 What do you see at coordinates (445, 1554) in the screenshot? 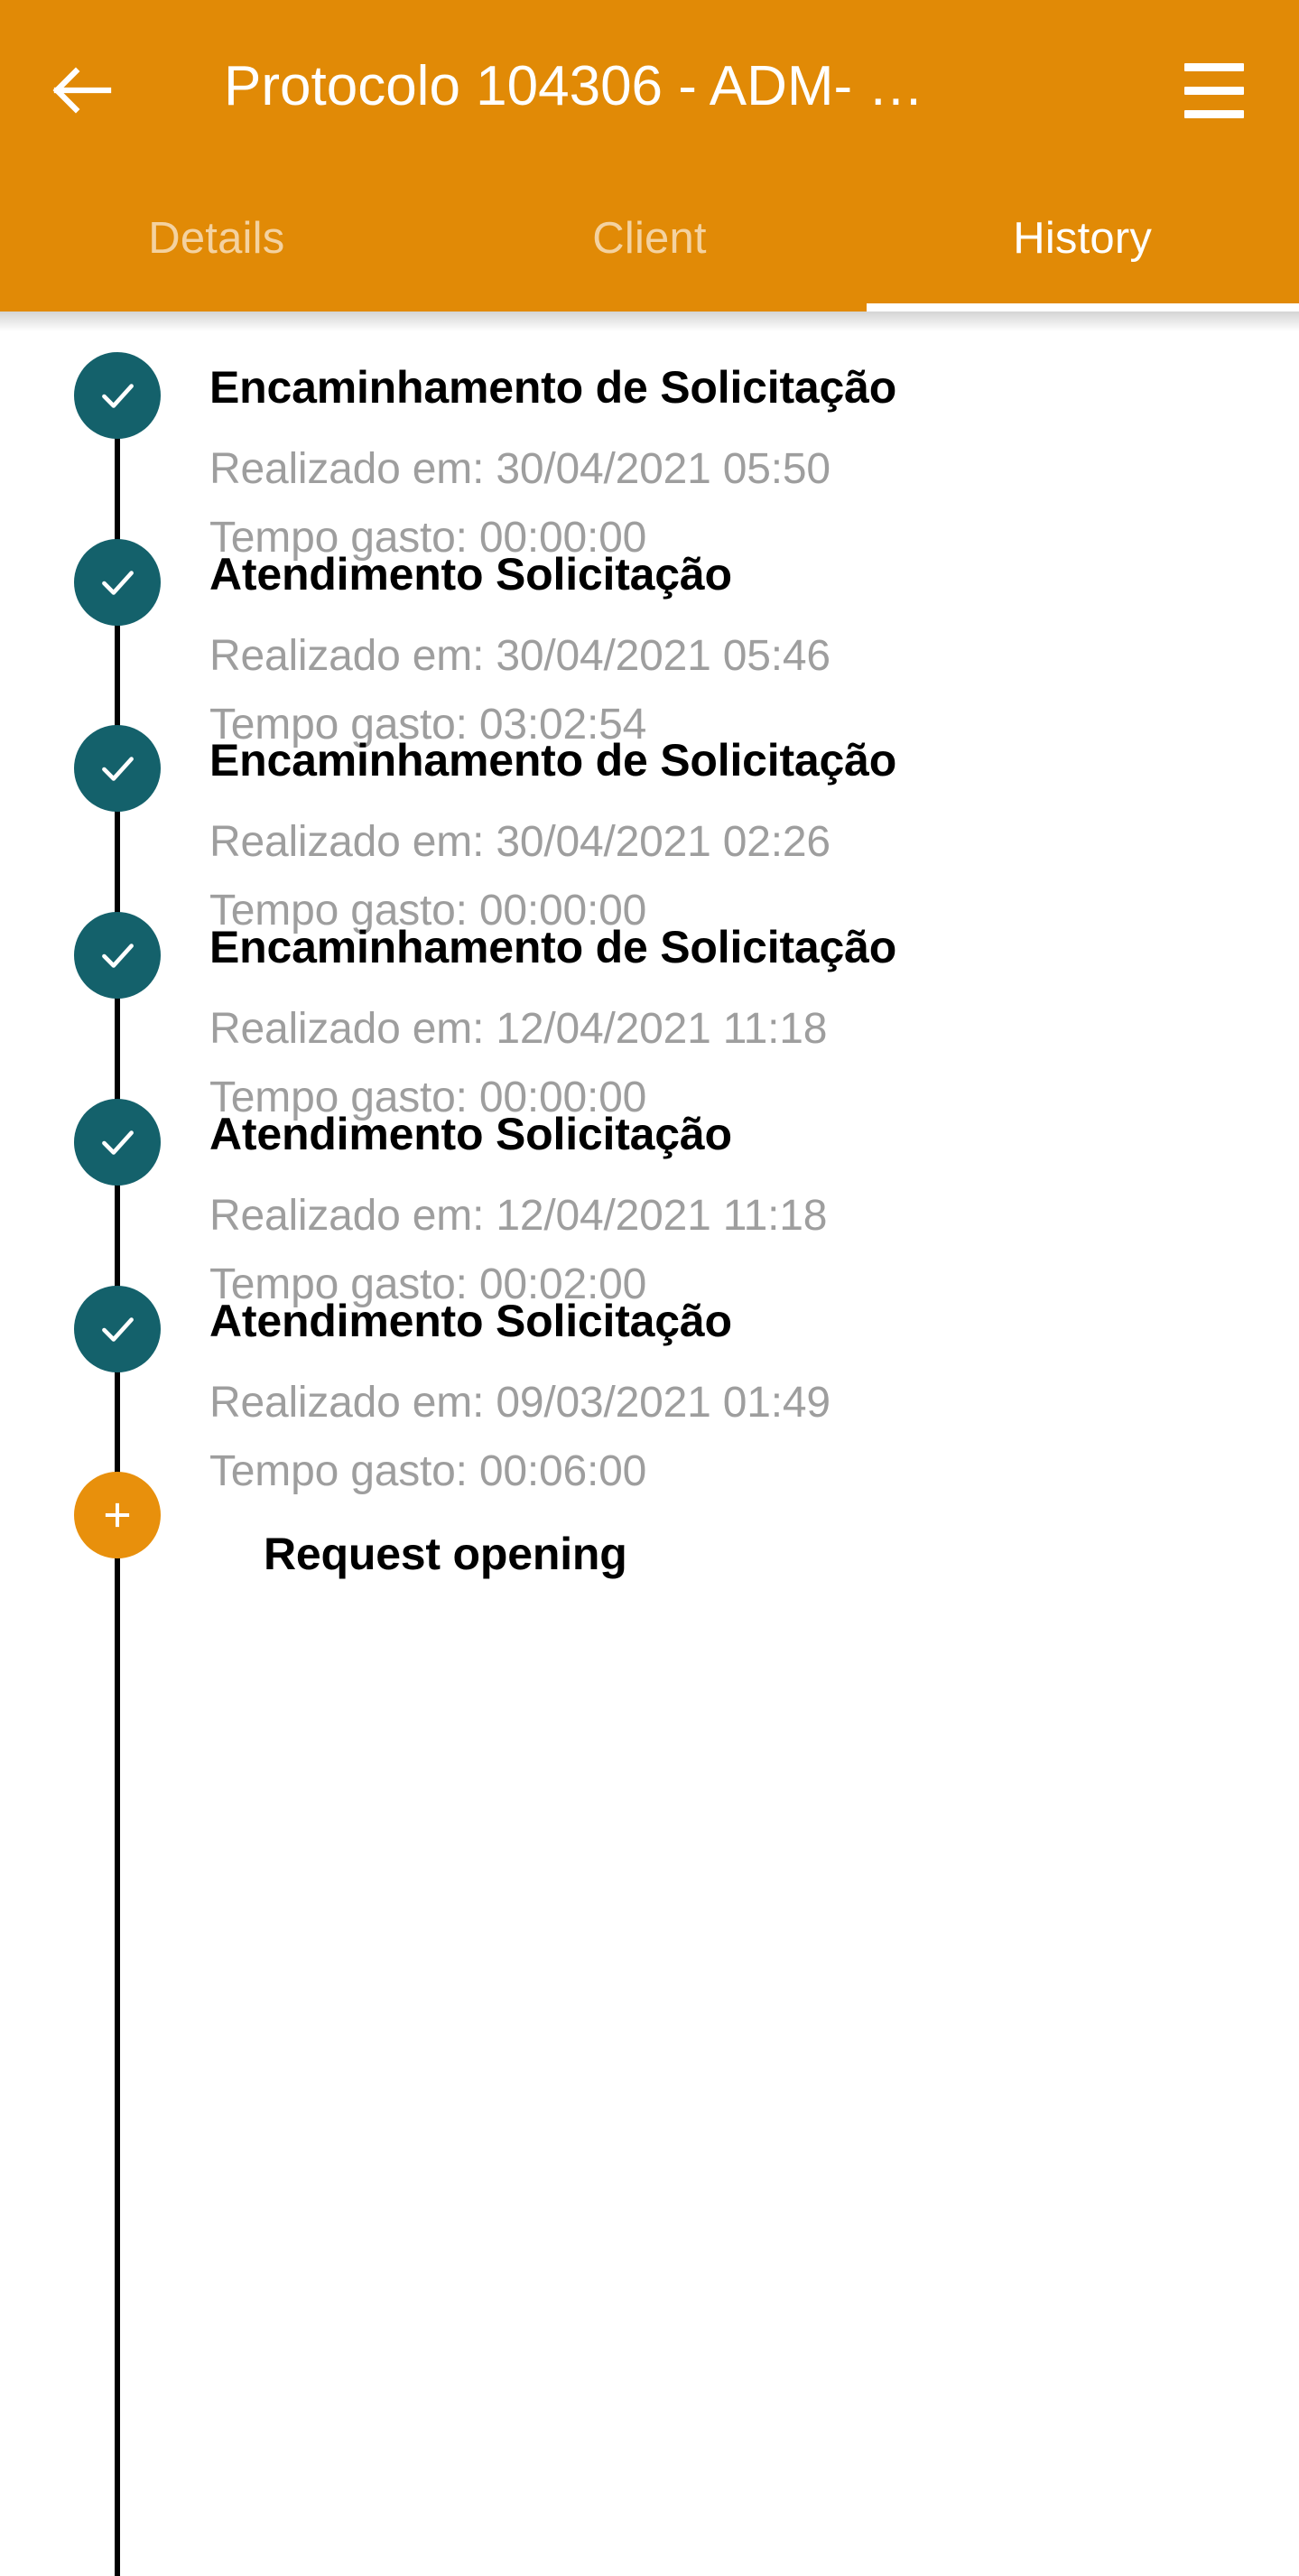
I see `timeline-item-title: Request opening` at bounding box center [445, 1554].